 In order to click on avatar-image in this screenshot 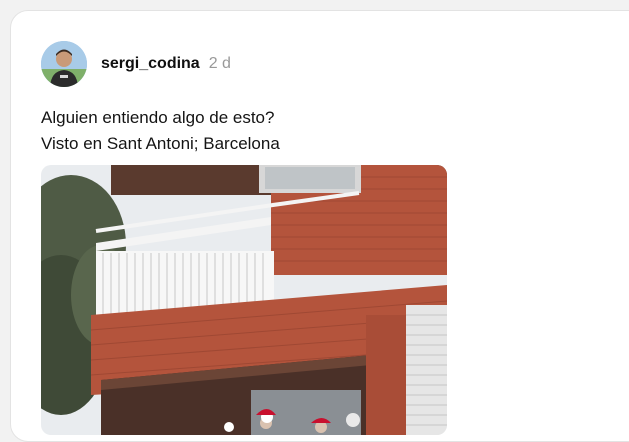, I will do `click(64, 64)`.